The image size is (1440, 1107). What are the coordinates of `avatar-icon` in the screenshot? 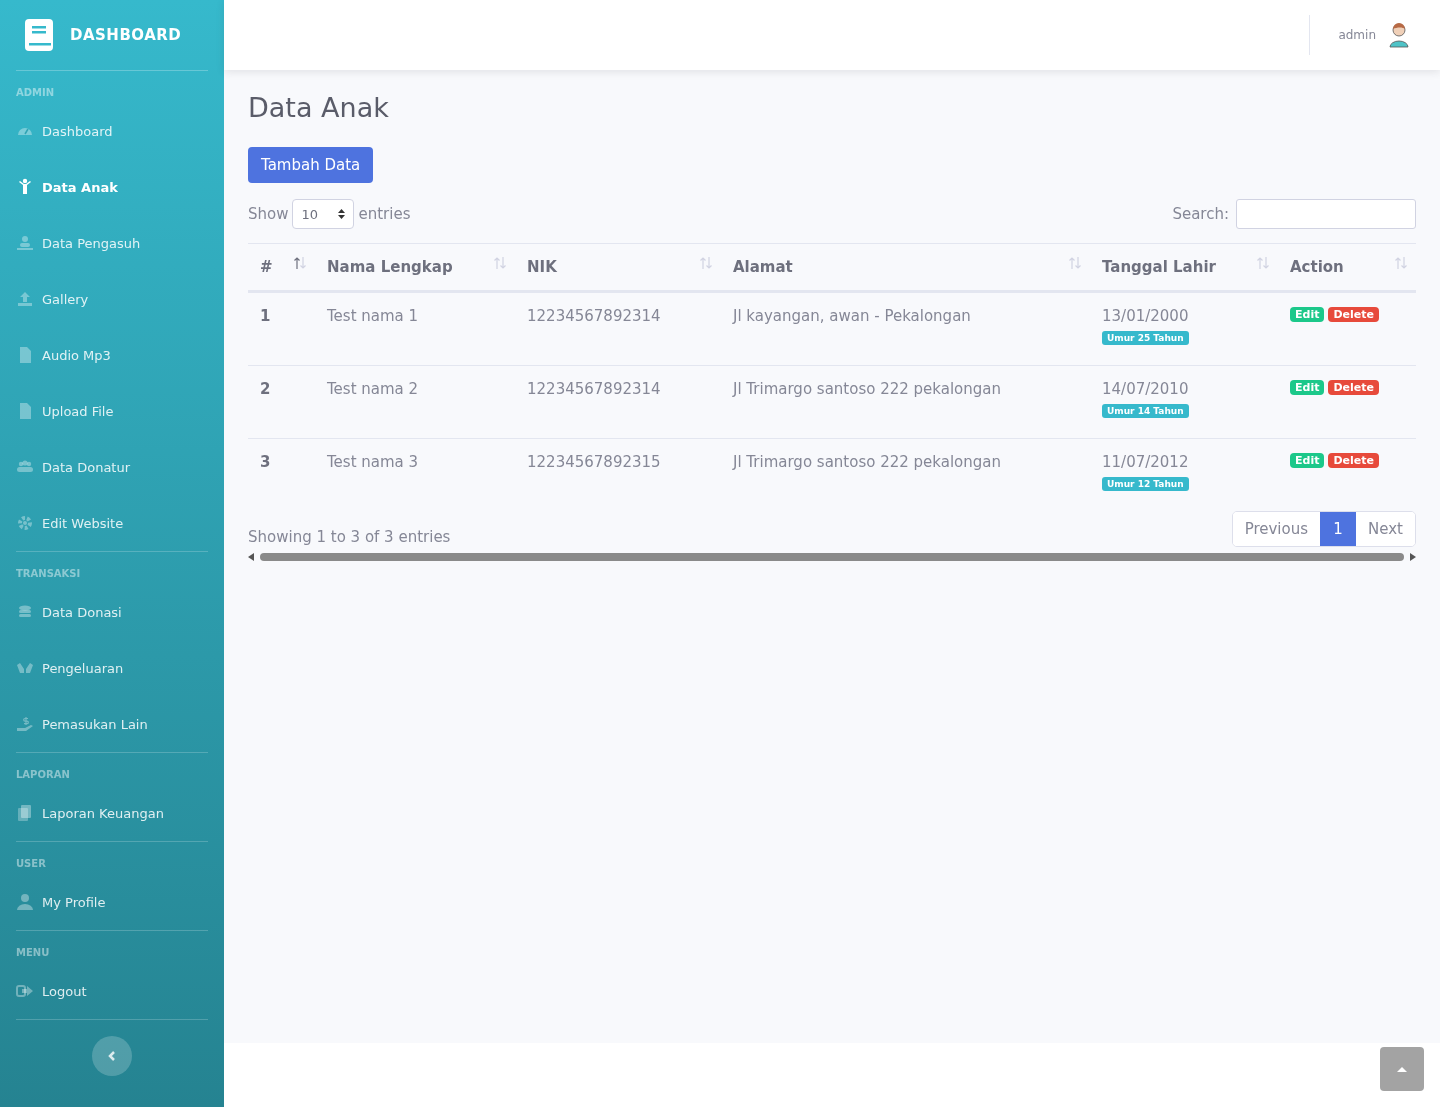 It's located at (1399, 35).